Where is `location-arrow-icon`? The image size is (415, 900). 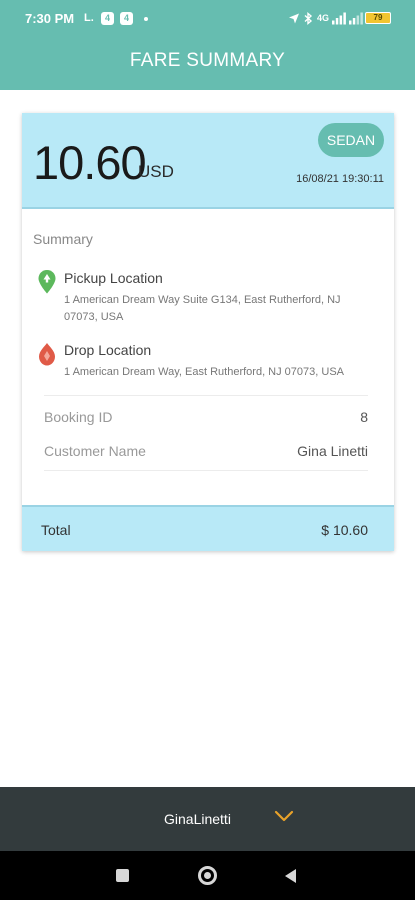
location-arrow-icon is located at coordinates (294, 18).